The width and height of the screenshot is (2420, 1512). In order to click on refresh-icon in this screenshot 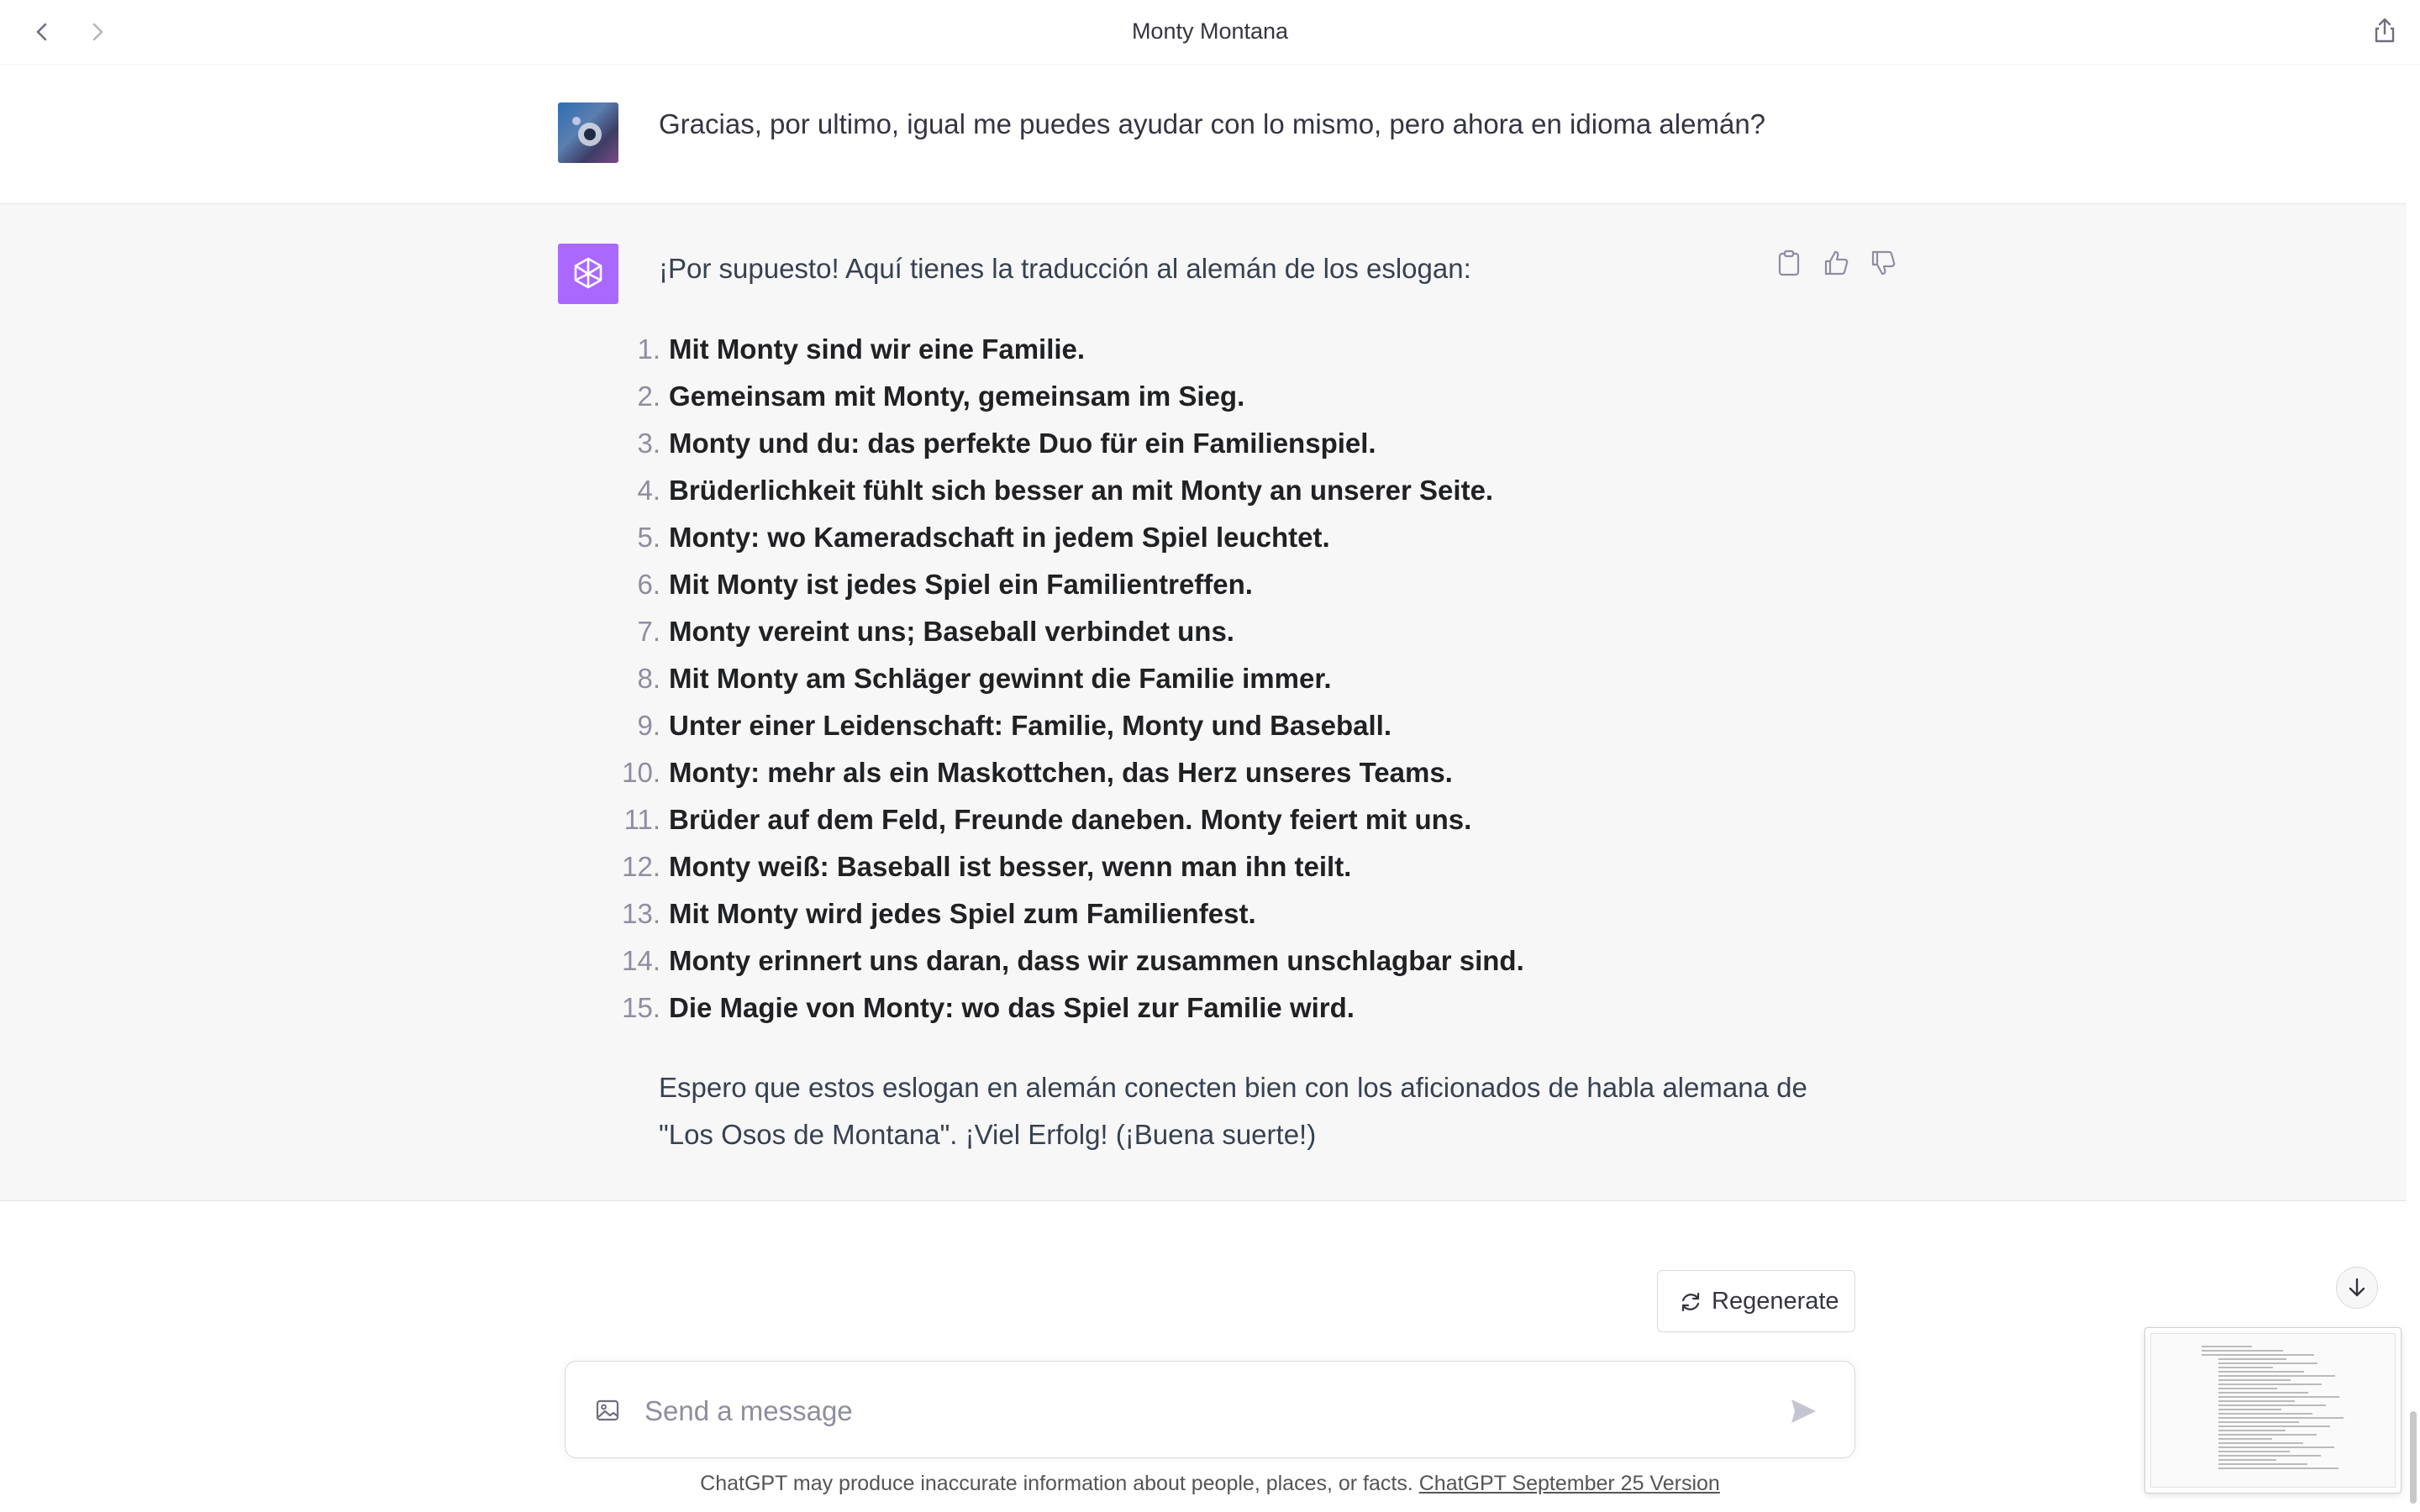, I will do `click(1690, 1302)`.